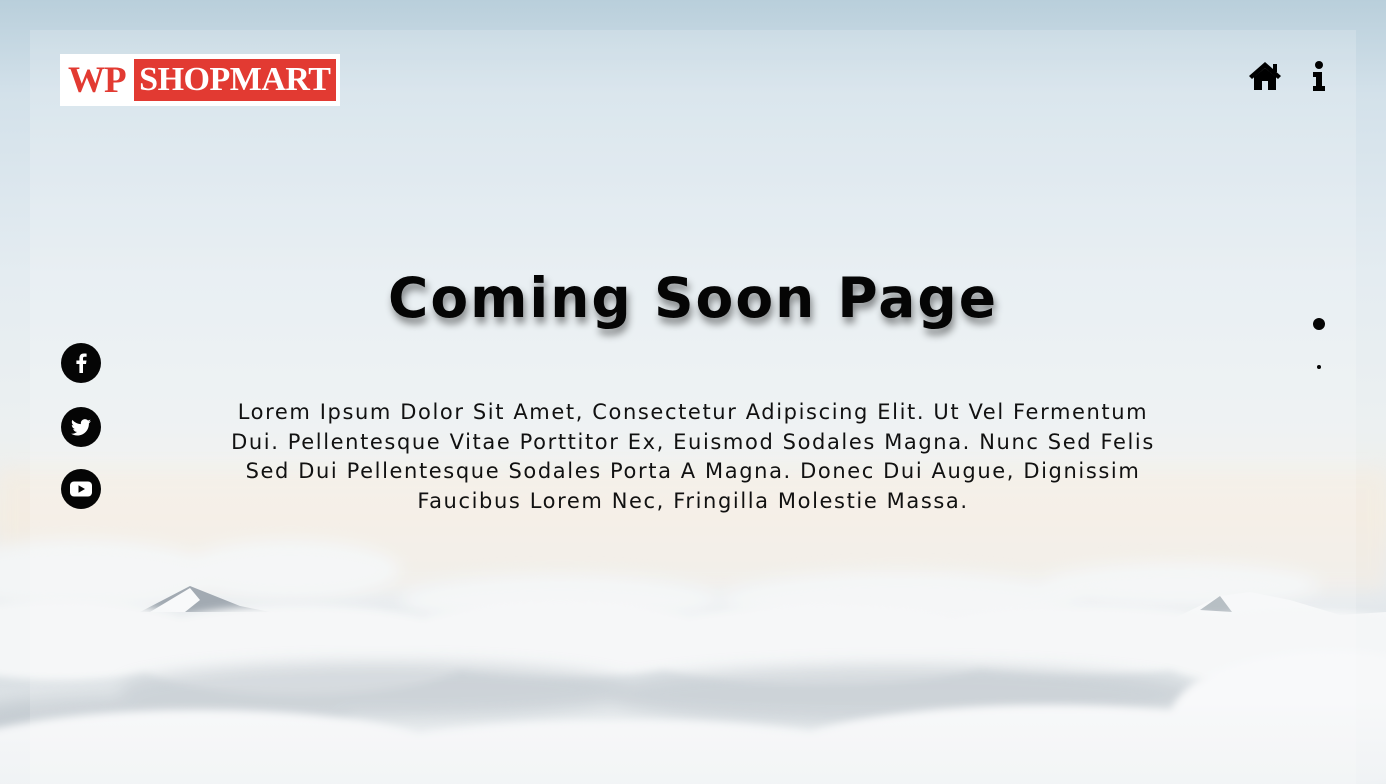  What do you see at coordinates (693, 298) in the screenshot?
I see `page-title: Coming Soon Page` at bounding box center [693, 298].